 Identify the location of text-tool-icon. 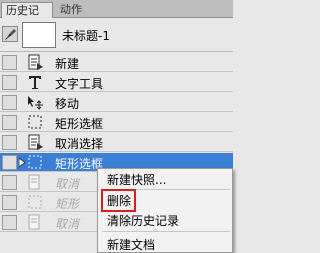
(35, 82).